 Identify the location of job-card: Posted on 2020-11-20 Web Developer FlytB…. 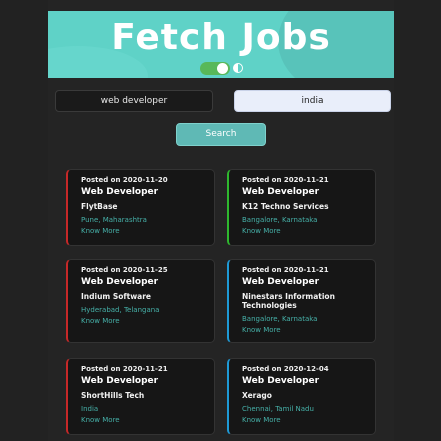
(140, 207).